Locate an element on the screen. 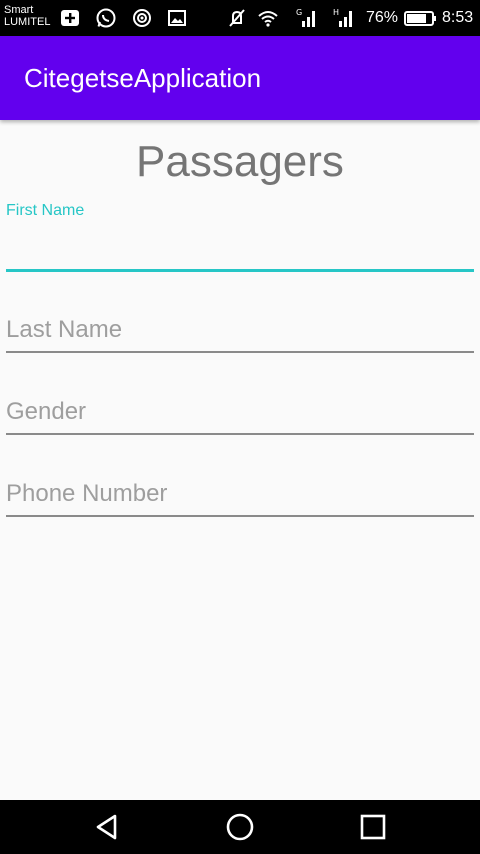  last-name-field: Last Name is located at coordinates (240, 333).